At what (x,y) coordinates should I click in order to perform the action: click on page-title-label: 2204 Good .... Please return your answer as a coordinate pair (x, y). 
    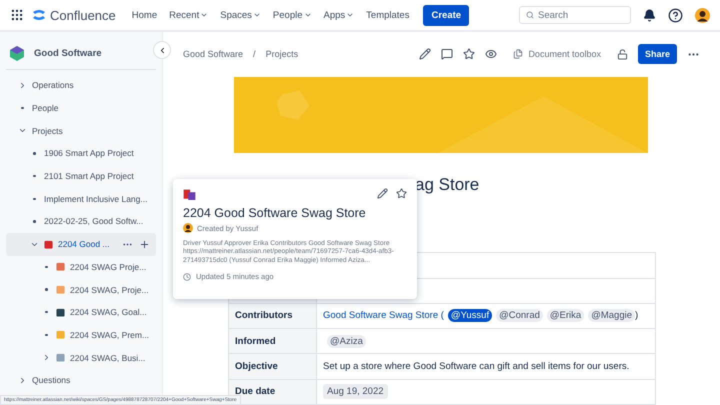
    Looking at the image, I should click on (84, 244).